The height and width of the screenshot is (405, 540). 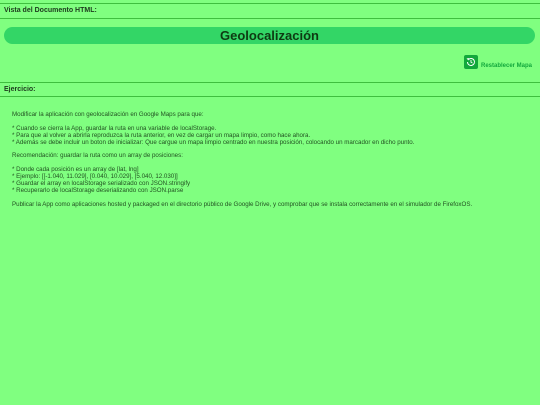 I want to click on doc-view-label: Vista del Documento HTML:, so click(x=50, y=10).